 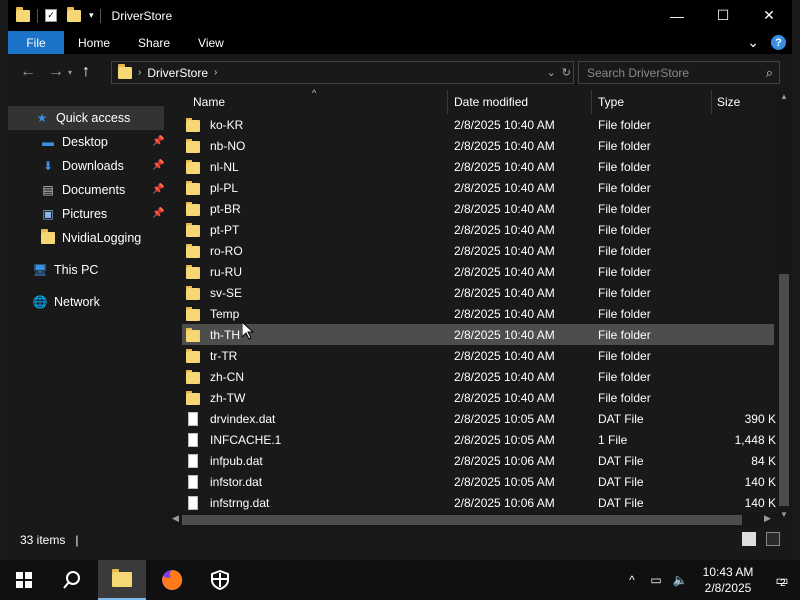 I want to click on search-button, so click(x=72, y=580).